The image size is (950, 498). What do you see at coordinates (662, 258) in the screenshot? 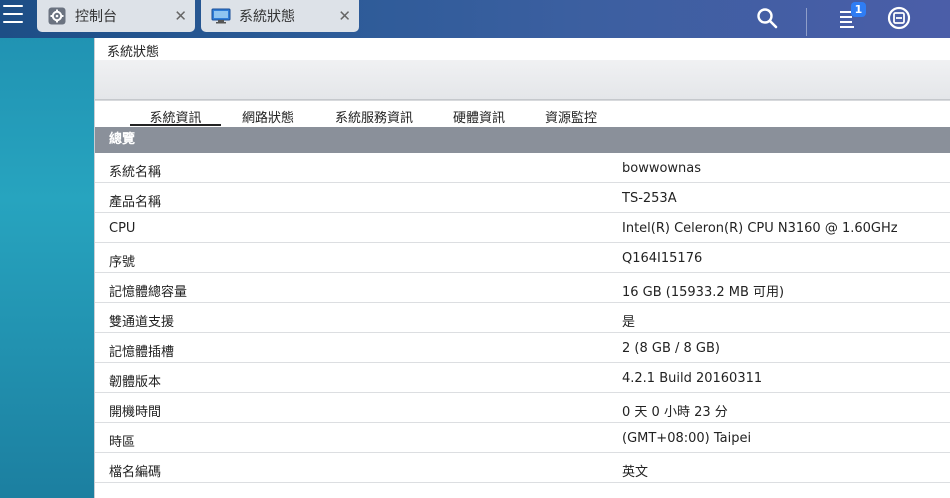
I see `row-value: Q164I15176` at bounding box center [662, 258].